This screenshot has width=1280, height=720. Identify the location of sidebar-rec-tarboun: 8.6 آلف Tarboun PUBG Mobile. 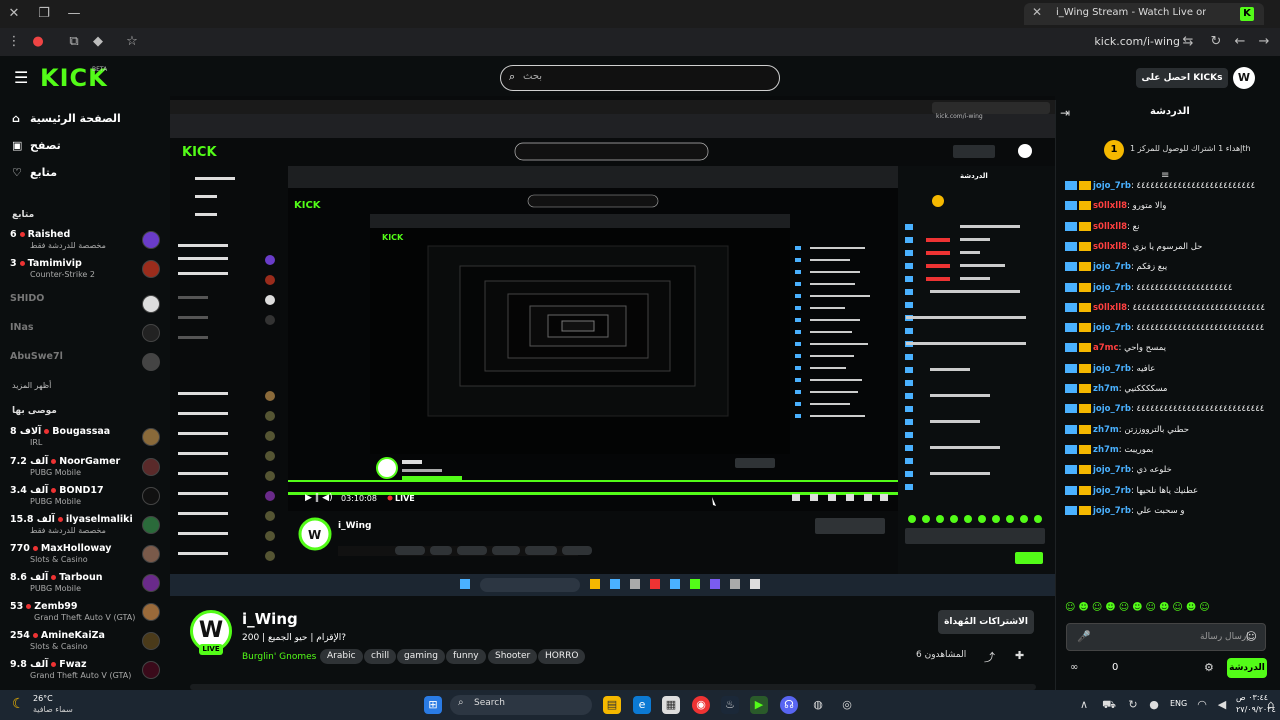
(85, 586).